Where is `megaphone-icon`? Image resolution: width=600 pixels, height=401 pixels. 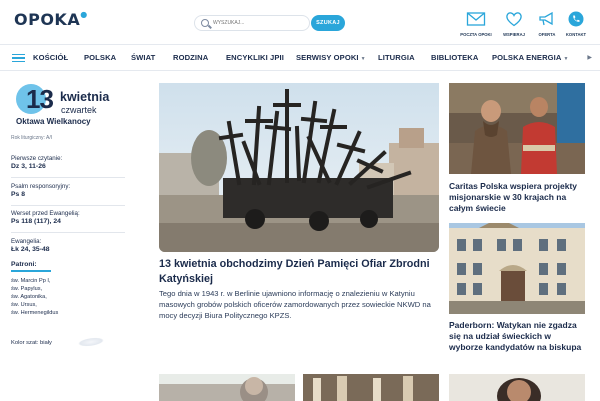 megaphone-icon is located at coordinates (546, 18).